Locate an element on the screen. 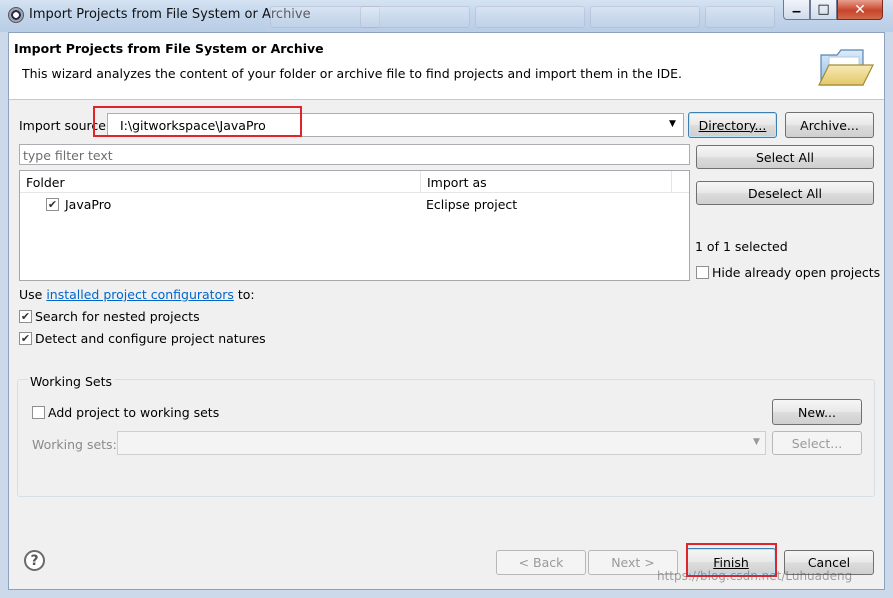  back-button-label: < Back is located at coordinates (541, 562).